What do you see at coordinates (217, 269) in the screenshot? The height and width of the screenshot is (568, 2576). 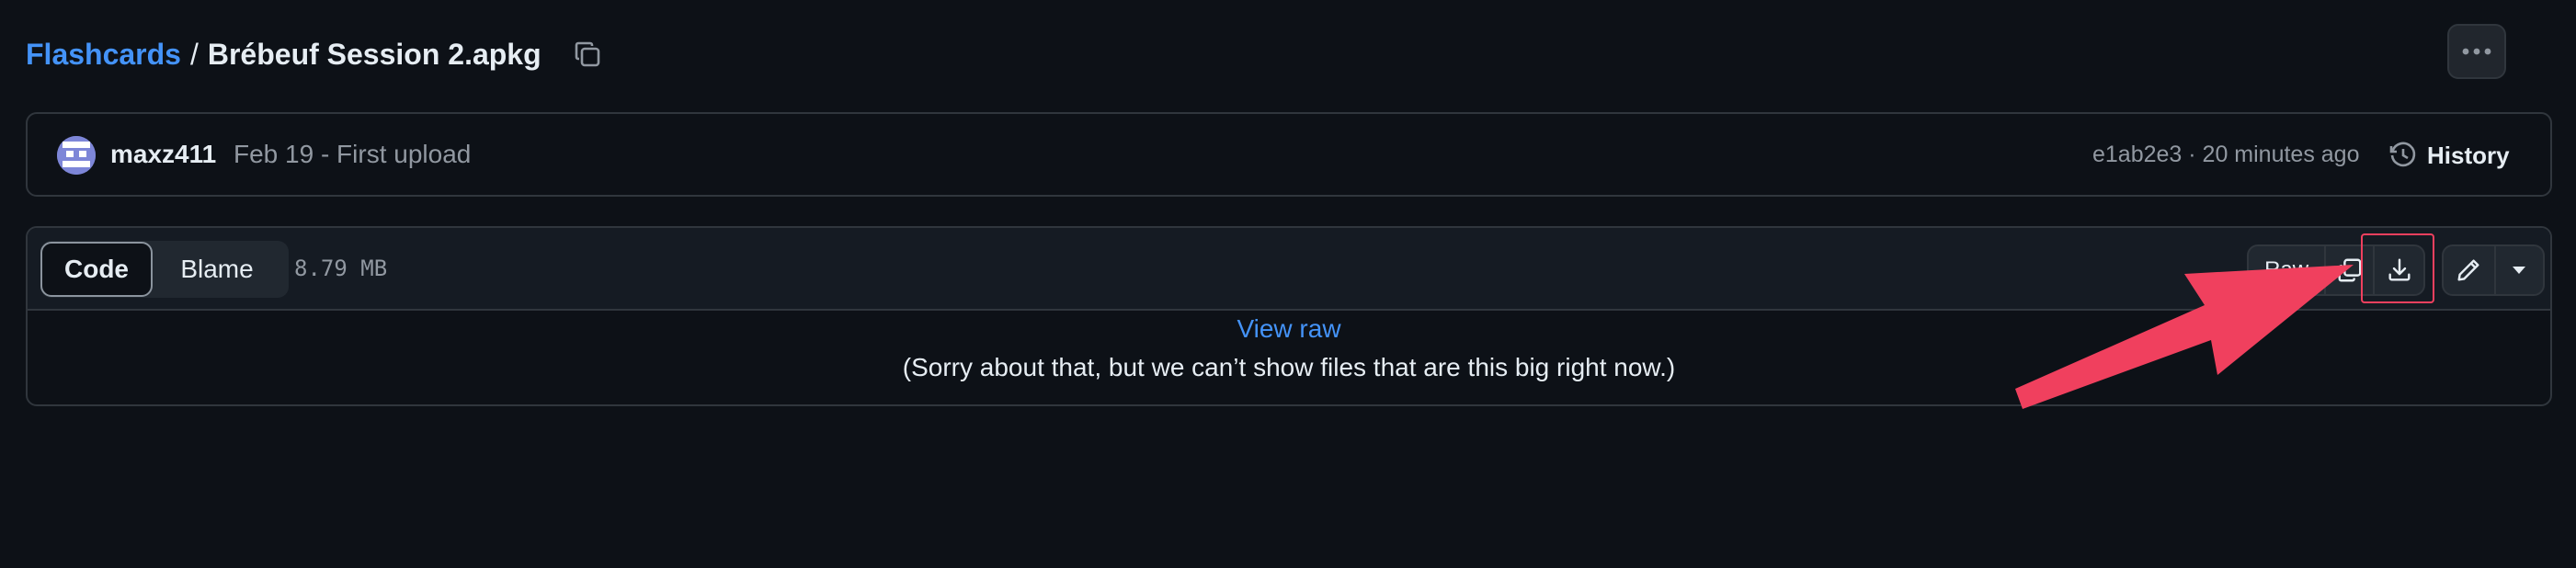 I see `tab-blame: Blame` at bounding box center [217, 269].